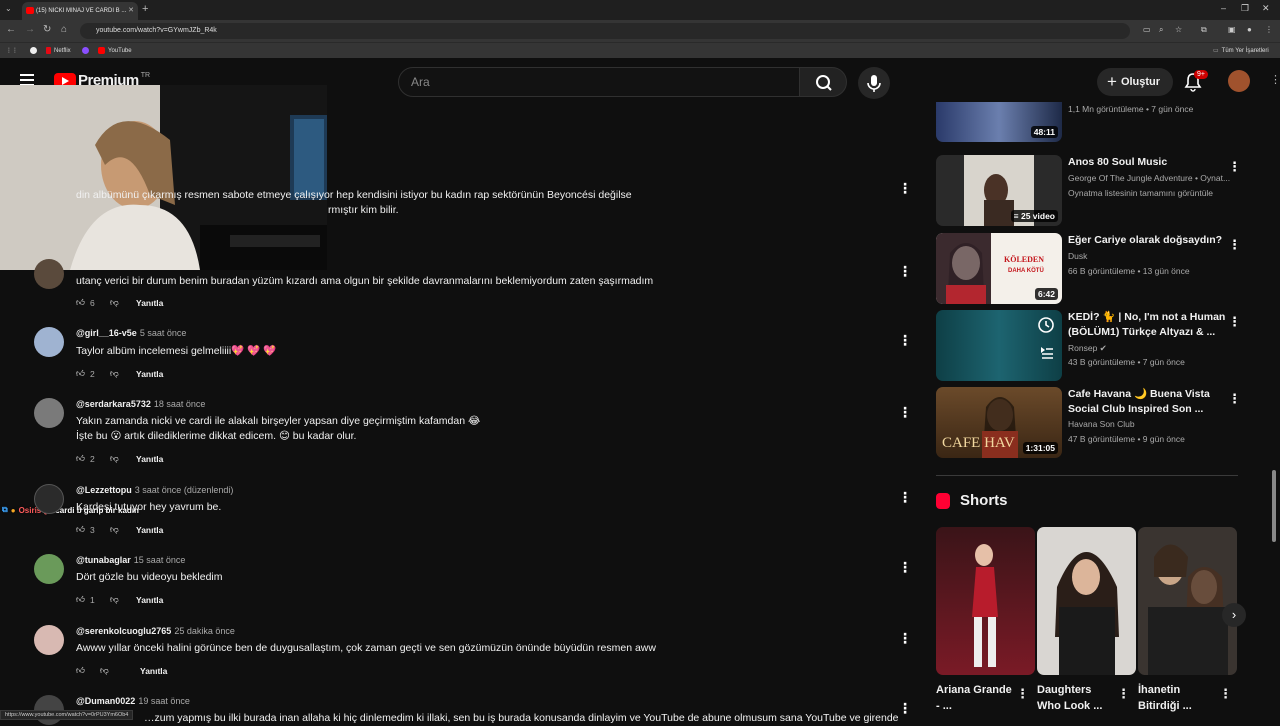 This screenshot has height=726, width=1280. Describe the element at coordinates (1232, 29) in the screenshot. I see `extension-icon: ▣` at that location.